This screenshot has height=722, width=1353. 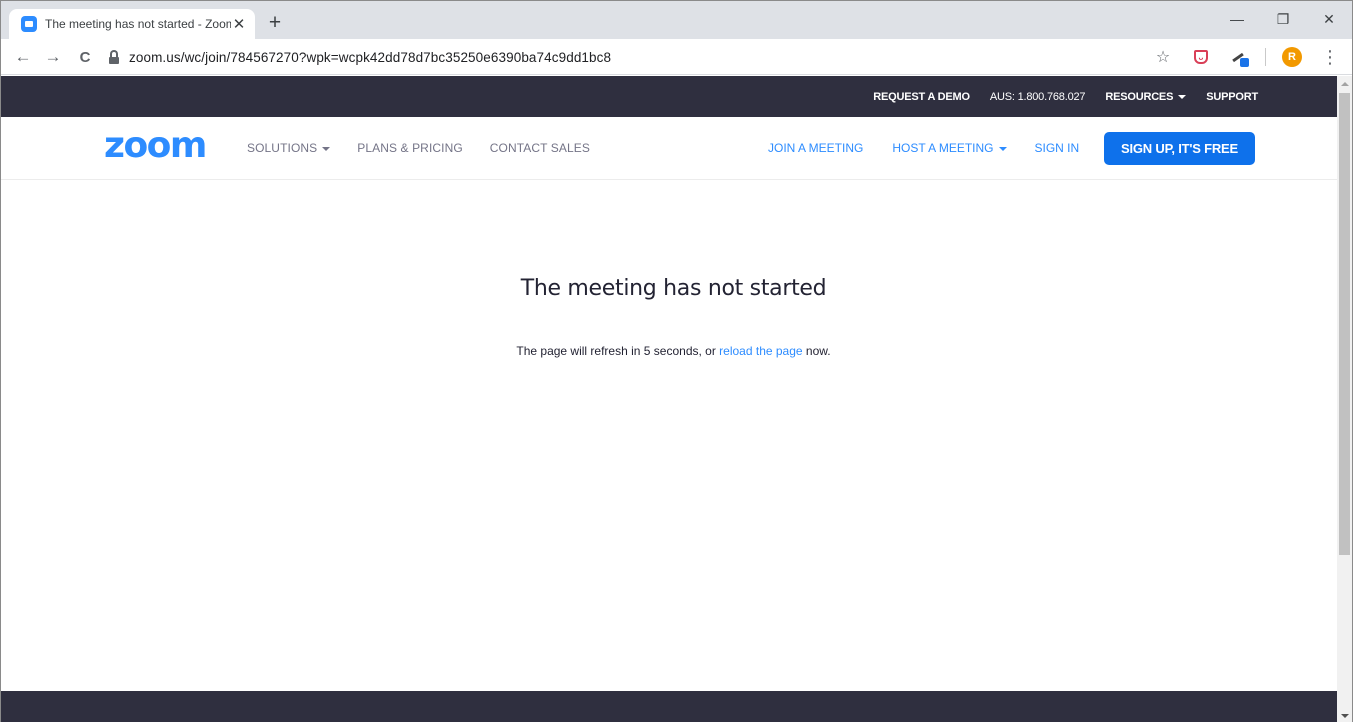 I want to click on reload-page-link: reload the page, so click(x=760, y=351).